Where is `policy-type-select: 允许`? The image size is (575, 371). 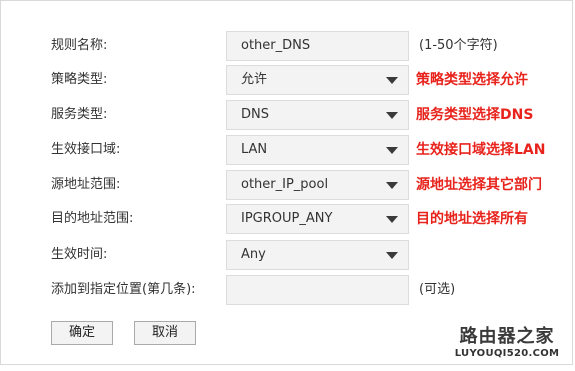 policy-type-select: 允许 is located at coordinates (317, 80).